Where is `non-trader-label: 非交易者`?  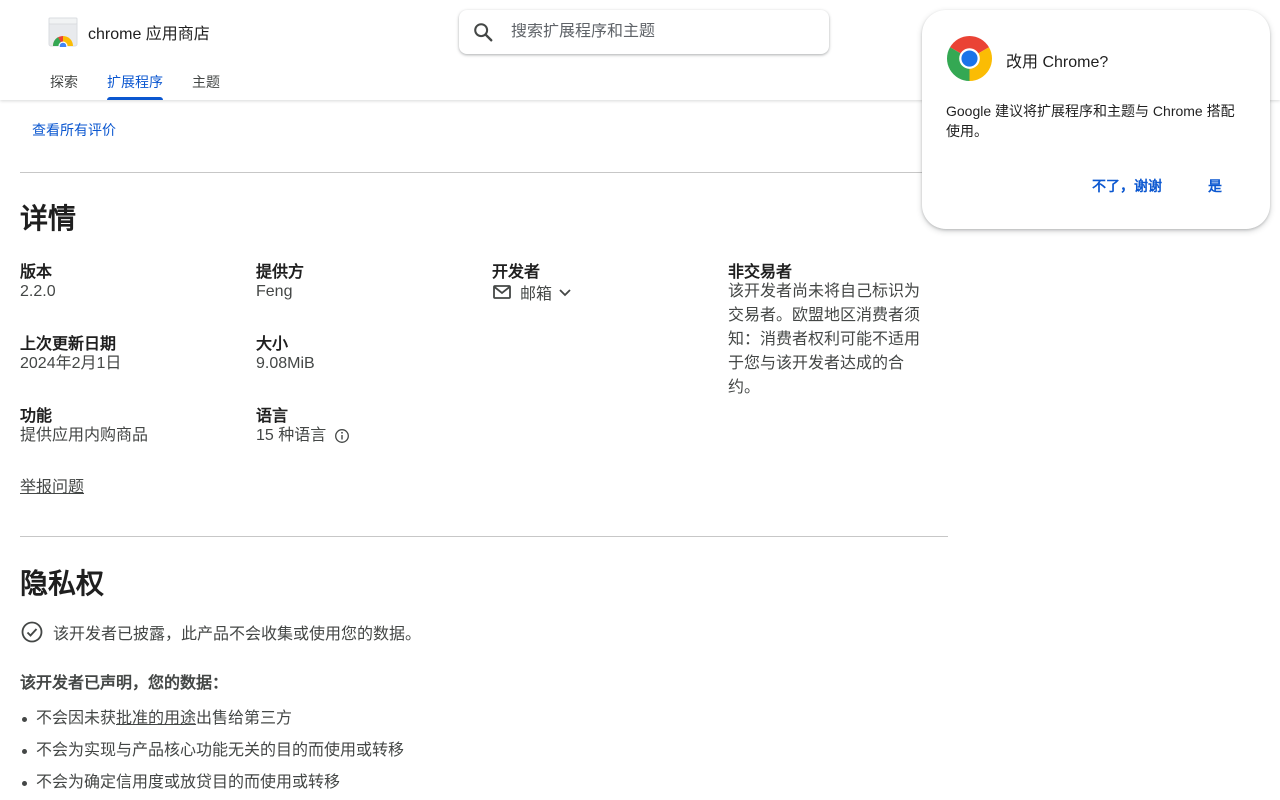
non-trader-label: 非交易者 is located at coordinates (760, 272).